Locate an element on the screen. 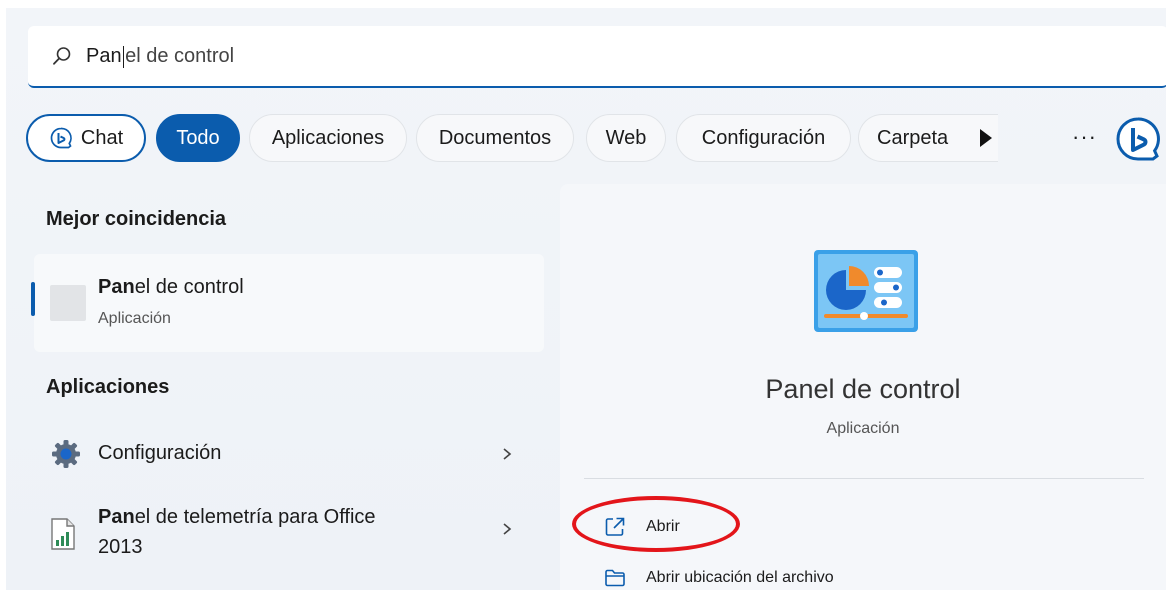  filter-carpetas-label: Carpeta is located at coordinates (913, 137).